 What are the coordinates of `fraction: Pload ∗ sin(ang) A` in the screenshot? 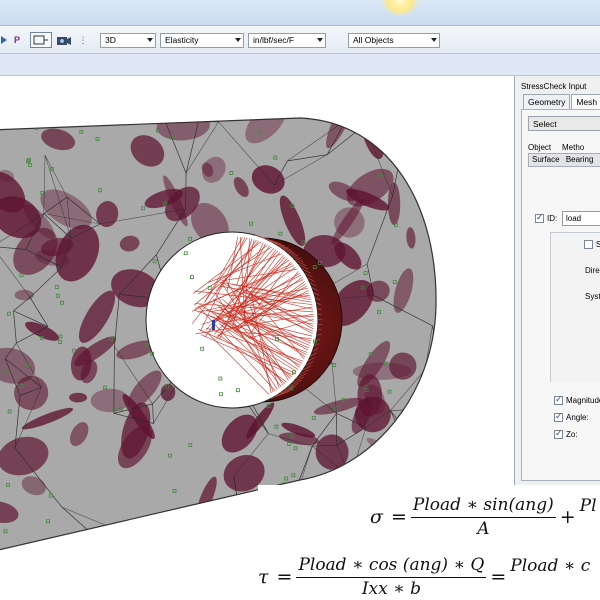 It's located at (483, 517).